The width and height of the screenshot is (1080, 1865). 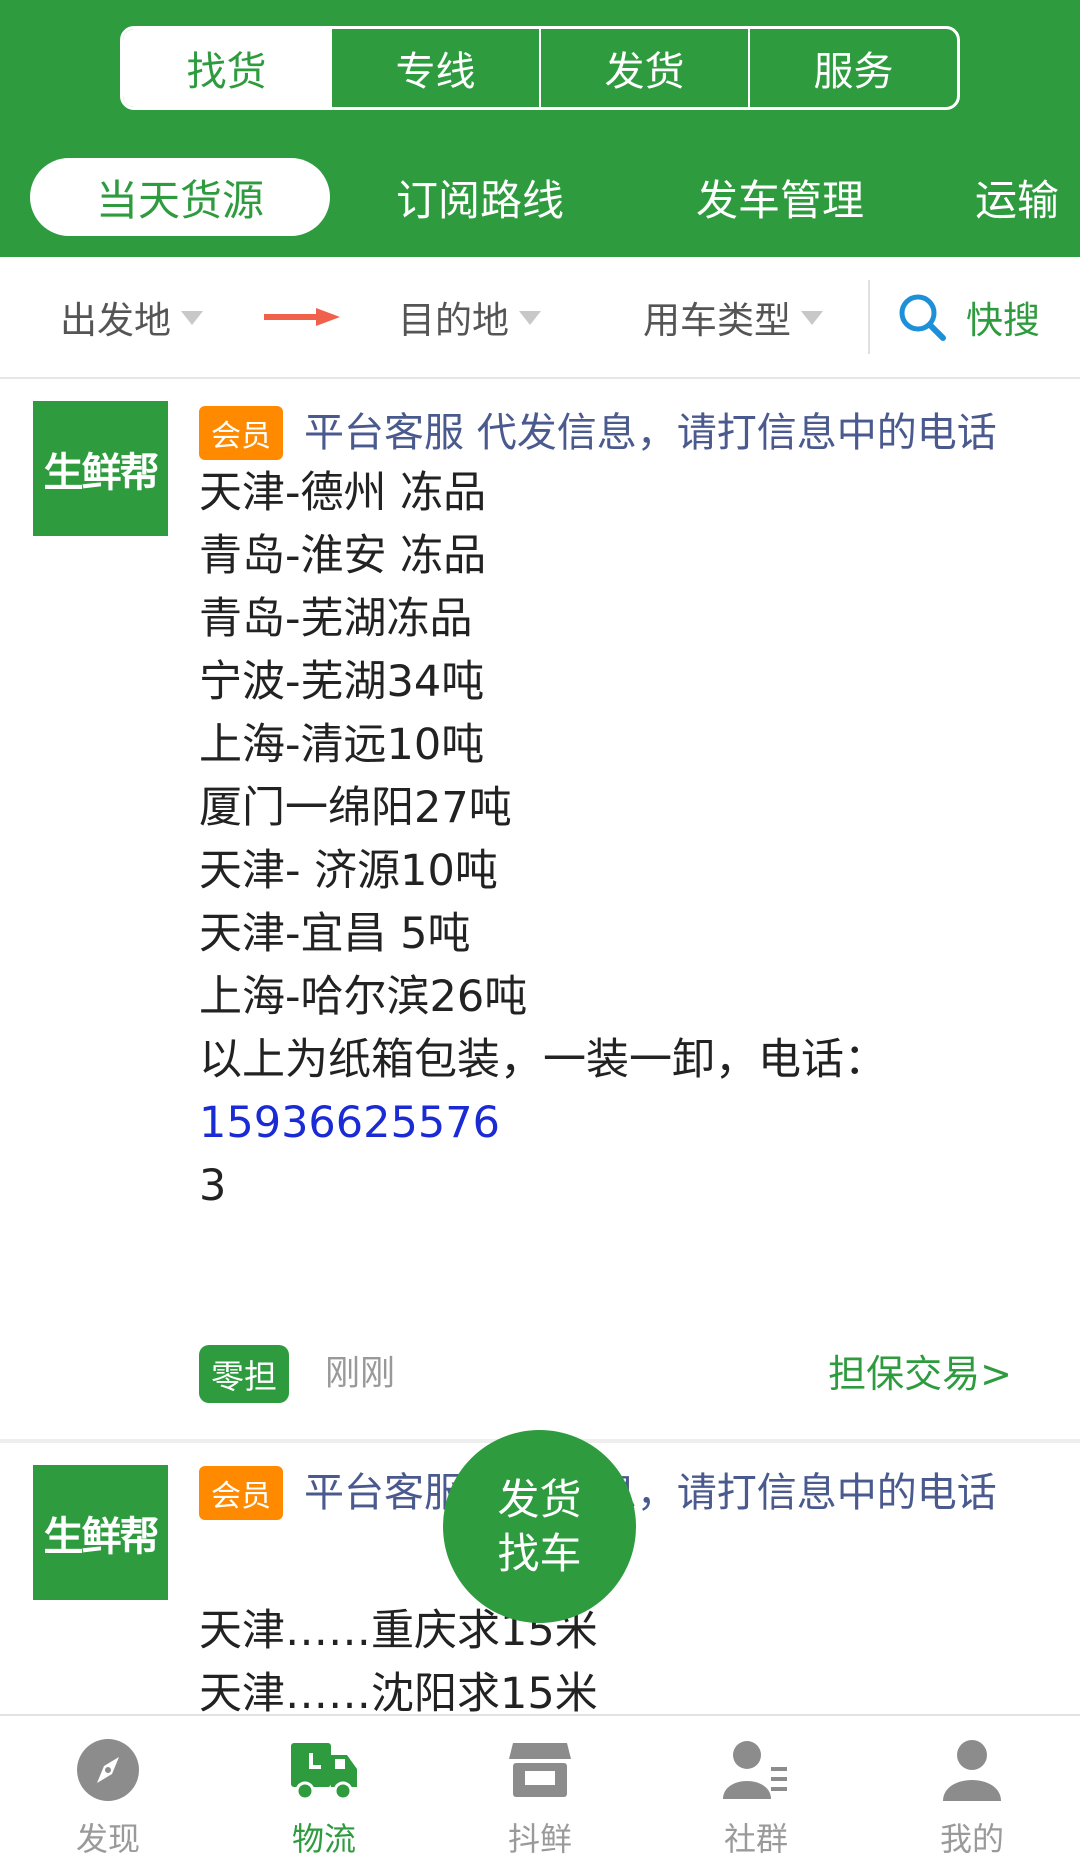 I want to click on truck-icon, so click(x=324, y=1770).